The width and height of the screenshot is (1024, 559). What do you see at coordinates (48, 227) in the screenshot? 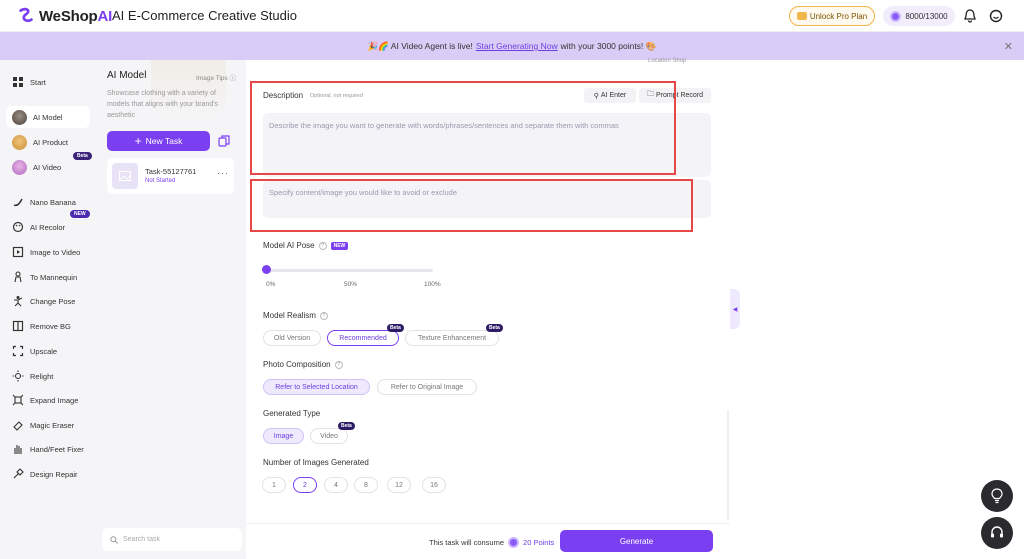
I see `sidebar-item-label: AI Recolor` at bounding box center [48, 227].